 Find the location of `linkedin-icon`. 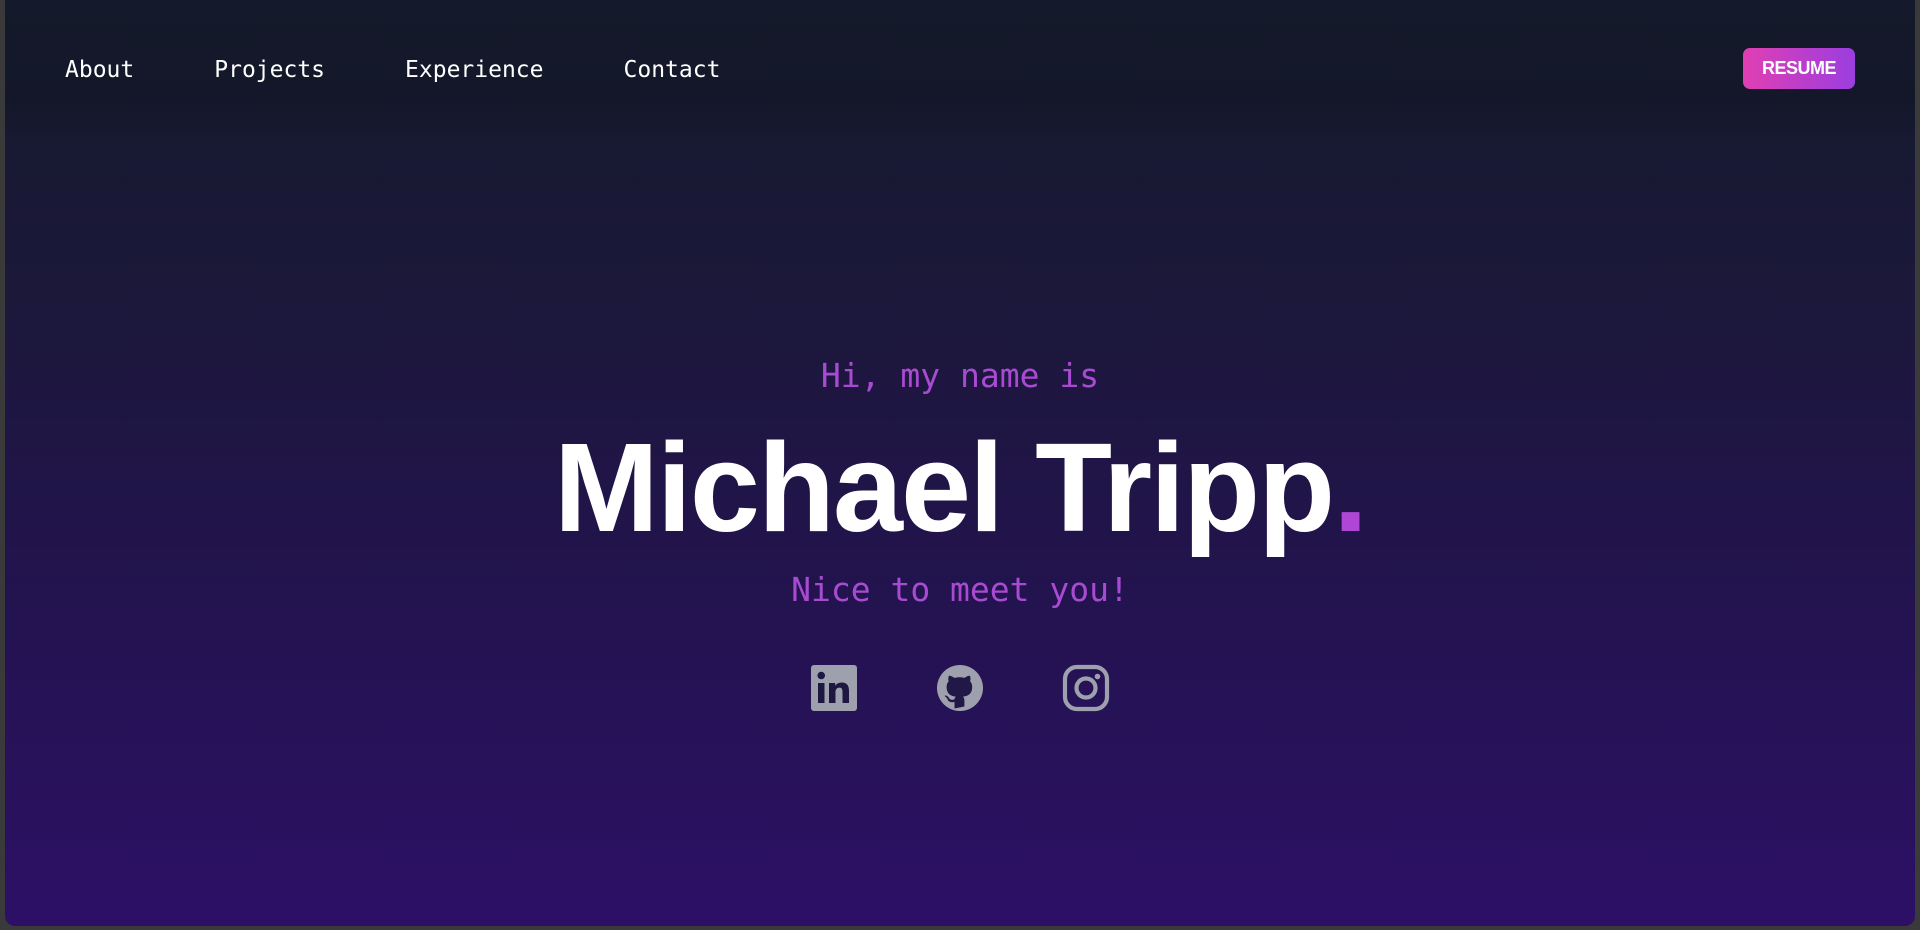

linkedin-icon is located at coordinates (834, 688).